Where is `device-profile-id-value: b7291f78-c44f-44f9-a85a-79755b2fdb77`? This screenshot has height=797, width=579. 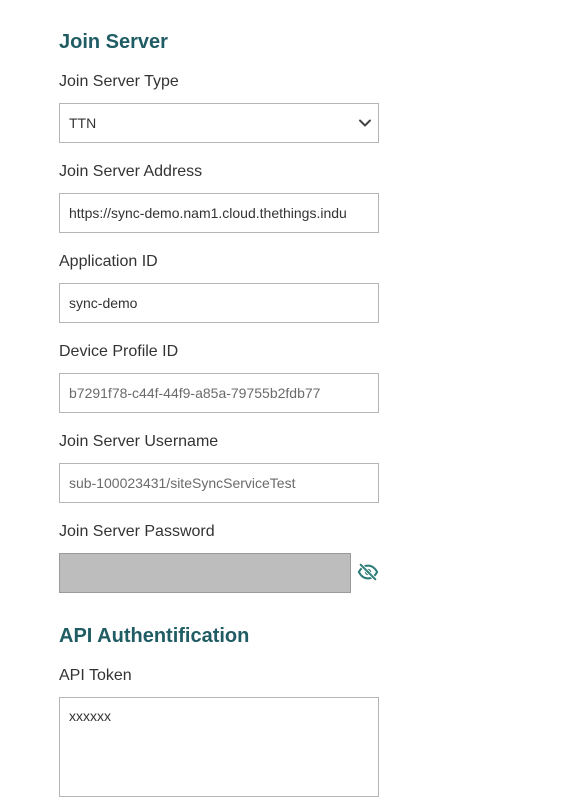 device-profile-id-value: b7291f78-c44f-44f9-a85a-79755b2fdb77 is located at coordinates (195, 393).